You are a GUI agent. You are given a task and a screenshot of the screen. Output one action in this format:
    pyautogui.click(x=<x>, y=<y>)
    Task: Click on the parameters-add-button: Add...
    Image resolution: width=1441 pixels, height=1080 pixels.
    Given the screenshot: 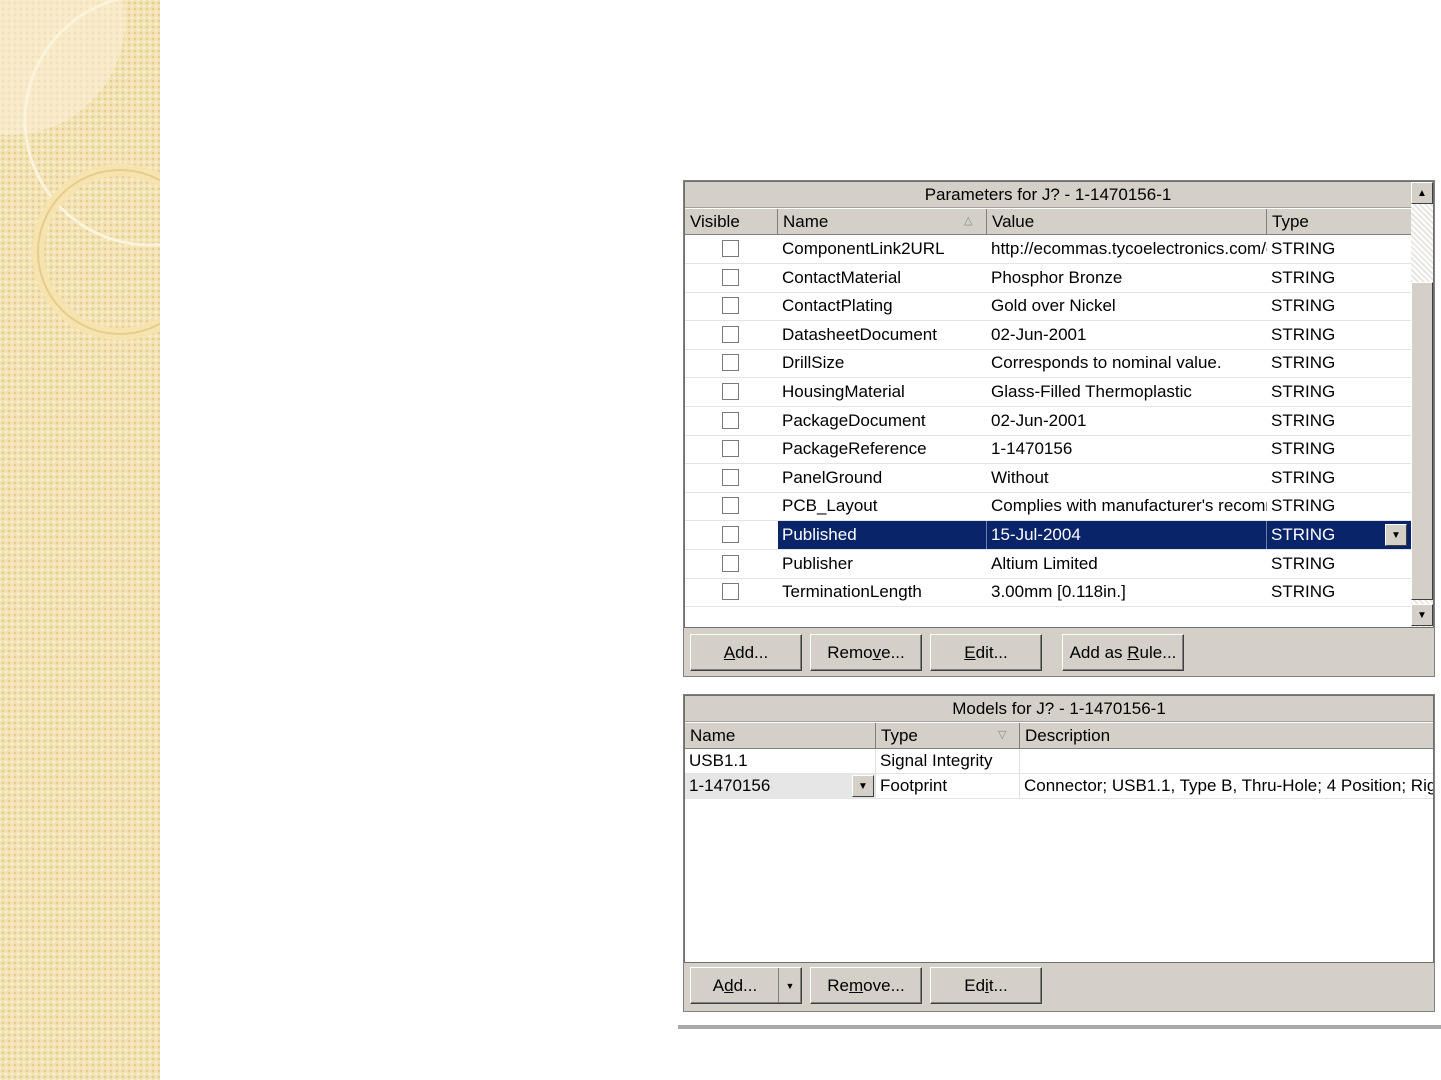 What is the action you would take?
    pyautogui.click(x=746, y=652)
    